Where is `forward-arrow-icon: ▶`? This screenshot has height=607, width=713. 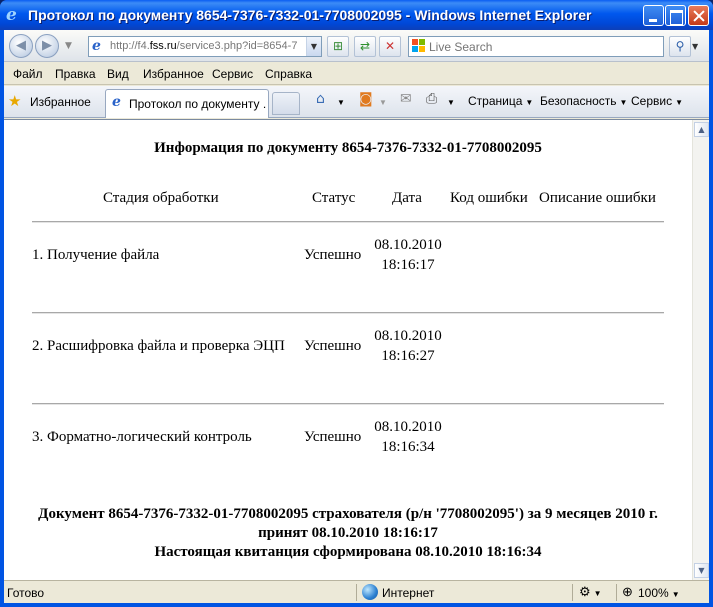 forward-arrow-icon: ▶ is located at coordinates (47, 45).